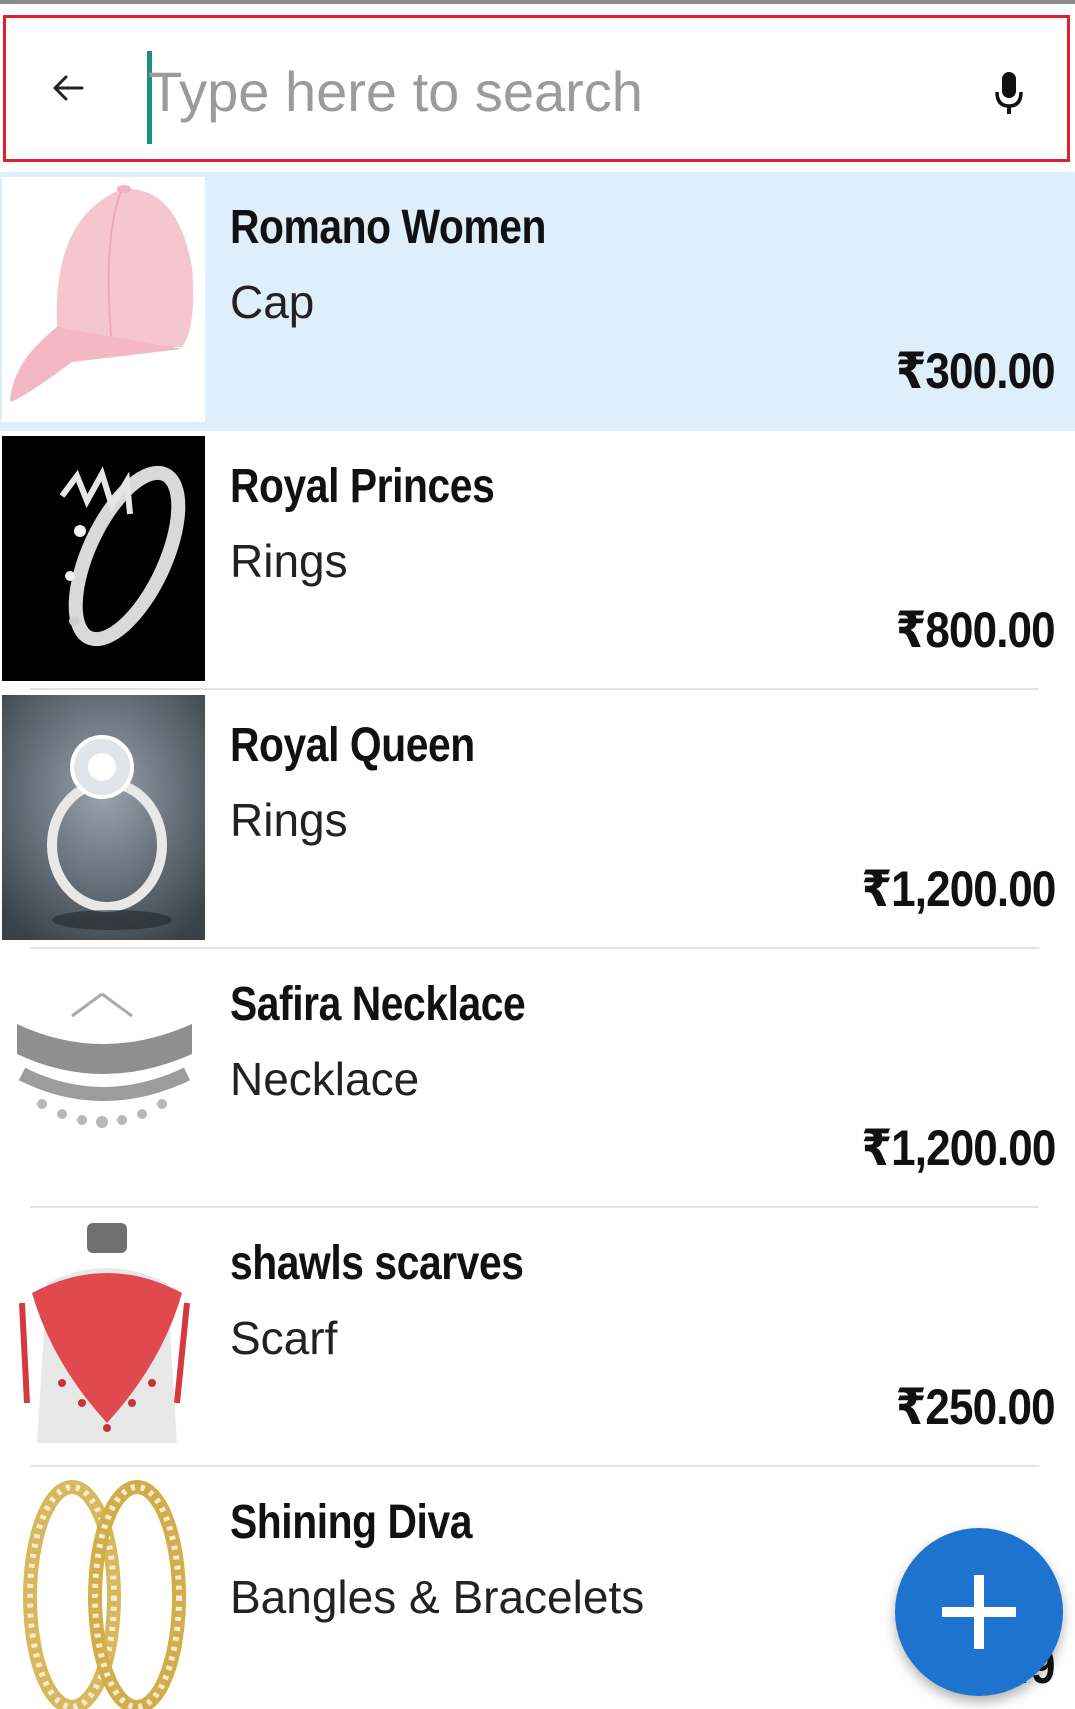  Describe the element at coordinates (352, 745) in the screenshot. I see `product-name: Royal Queen` at that location.